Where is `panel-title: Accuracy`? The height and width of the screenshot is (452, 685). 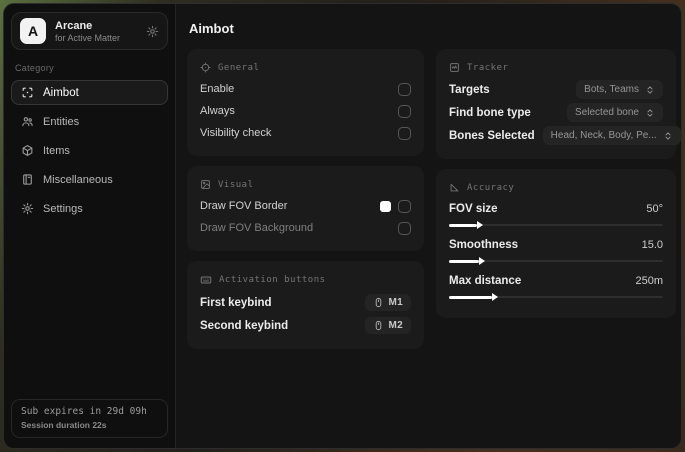 panel-title: Accuracy is located at coordinates (491, 187).